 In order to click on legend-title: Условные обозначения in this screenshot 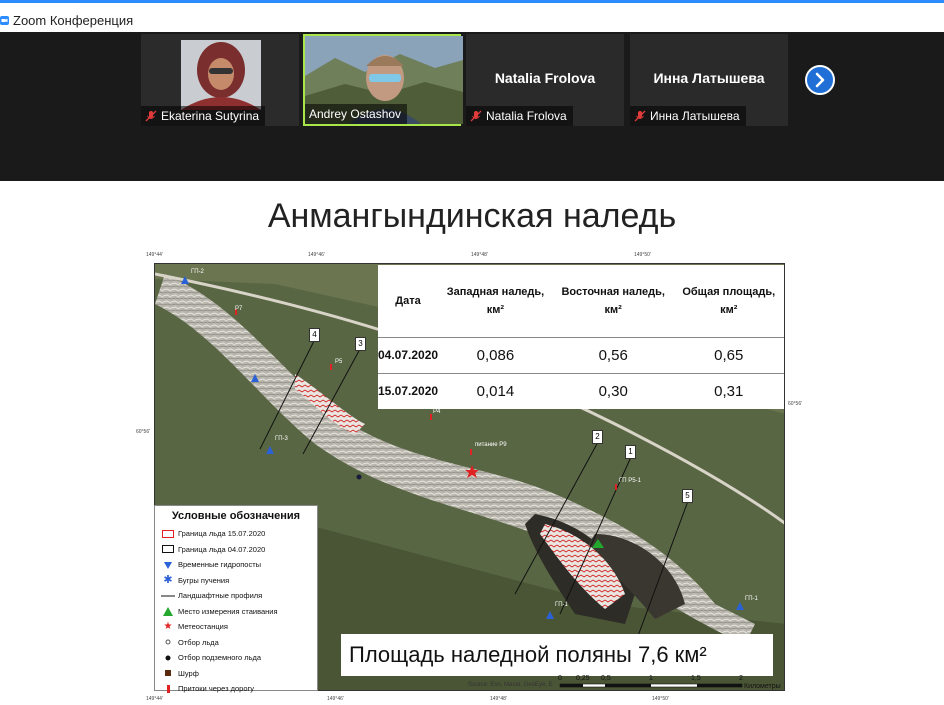, I will do `click(236, 516)`.